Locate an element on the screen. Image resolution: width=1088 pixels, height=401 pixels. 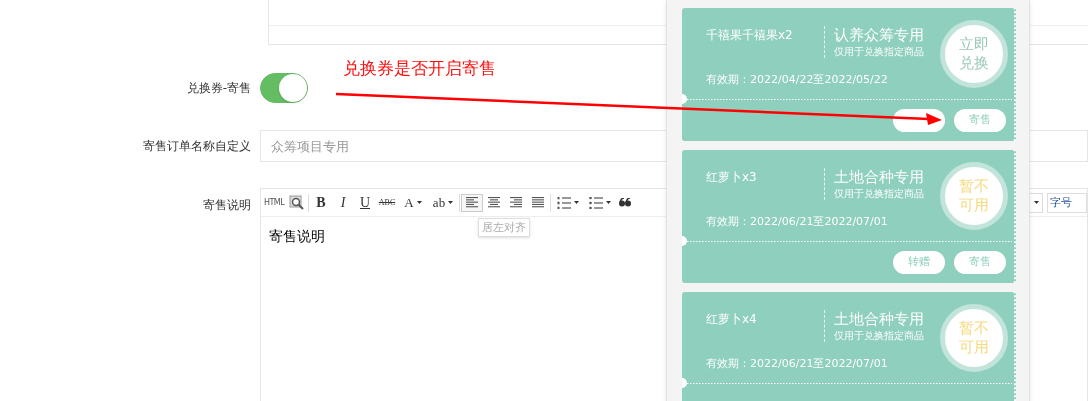
field-label: 兑换券-寄售 is located at coordinates (218, 88).